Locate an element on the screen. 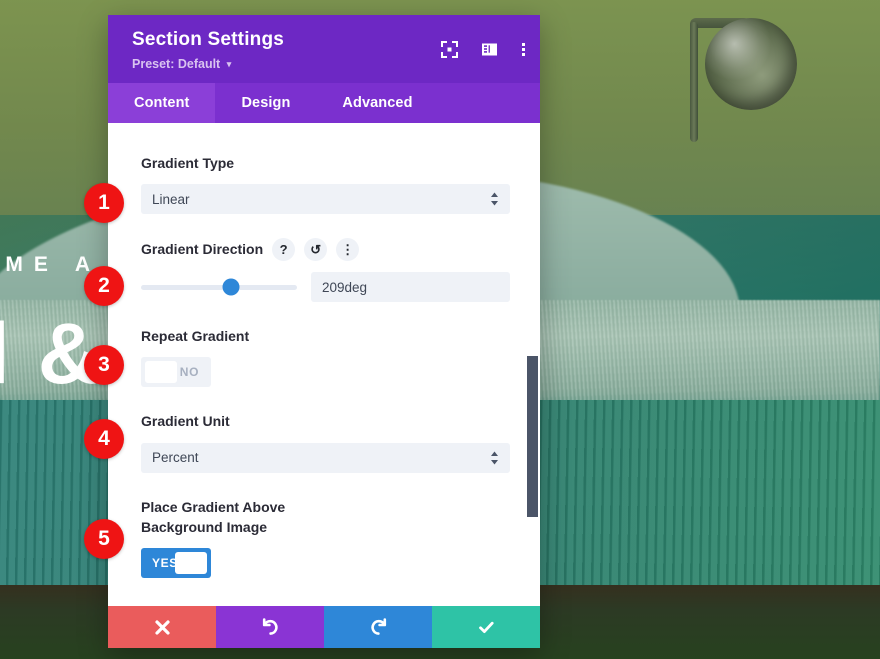 Image resolution: width=880 pixels, height=659 pixels. gradient-direction-input is located at coordinates (410, 287).